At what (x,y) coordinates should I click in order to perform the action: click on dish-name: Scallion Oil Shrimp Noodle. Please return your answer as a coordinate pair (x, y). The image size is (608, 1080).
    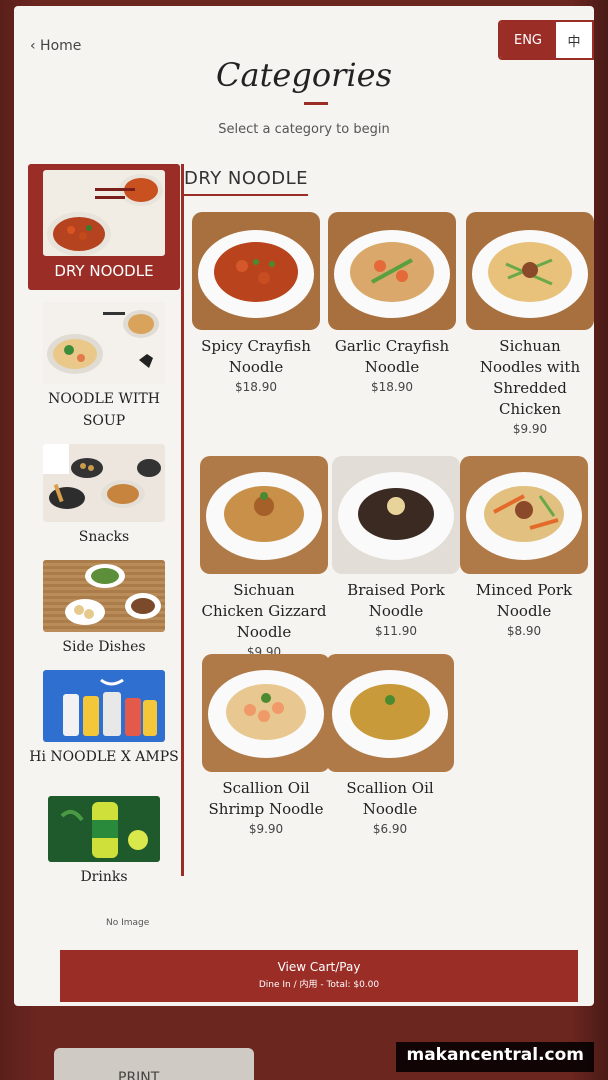
    Looking at the image, I should click on (266, 798).